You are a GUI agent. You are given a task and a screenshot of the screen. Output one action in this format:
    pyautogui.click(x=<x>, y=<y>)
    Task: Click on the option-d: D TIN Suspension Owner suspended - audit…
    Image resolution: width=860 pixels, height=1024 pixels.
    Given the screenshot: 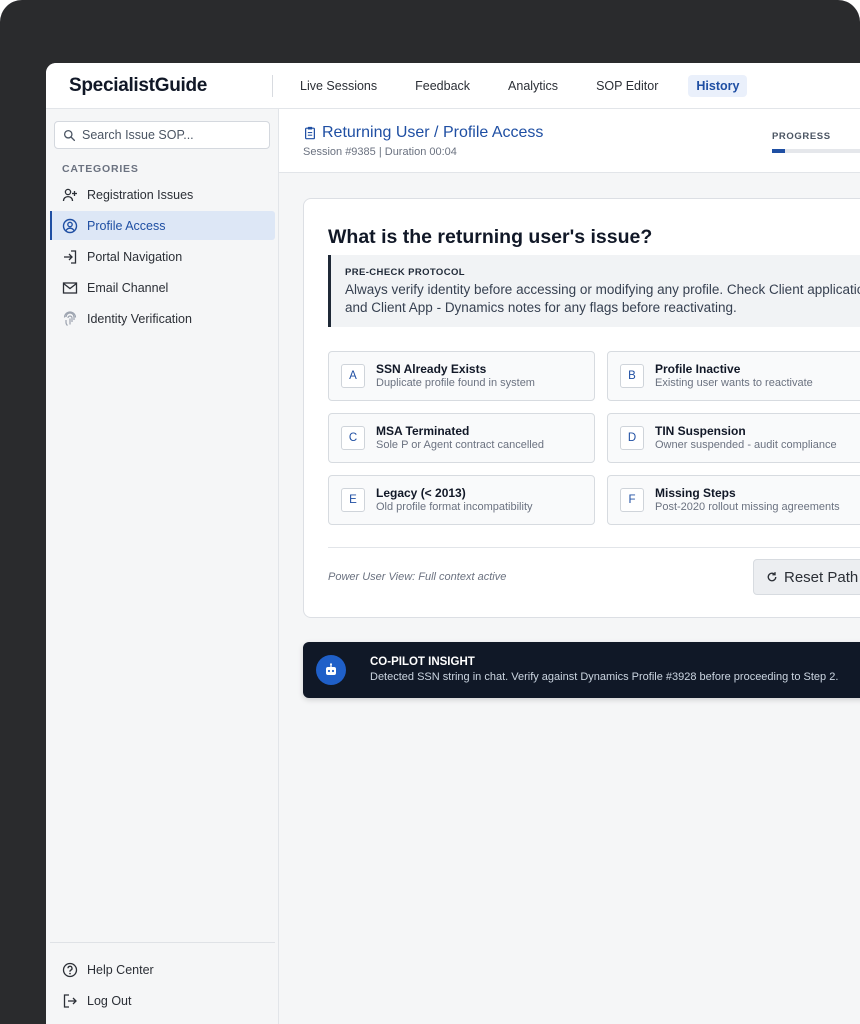 What is the action you would take?
    pyautogui.click(x=733, y=438)
    